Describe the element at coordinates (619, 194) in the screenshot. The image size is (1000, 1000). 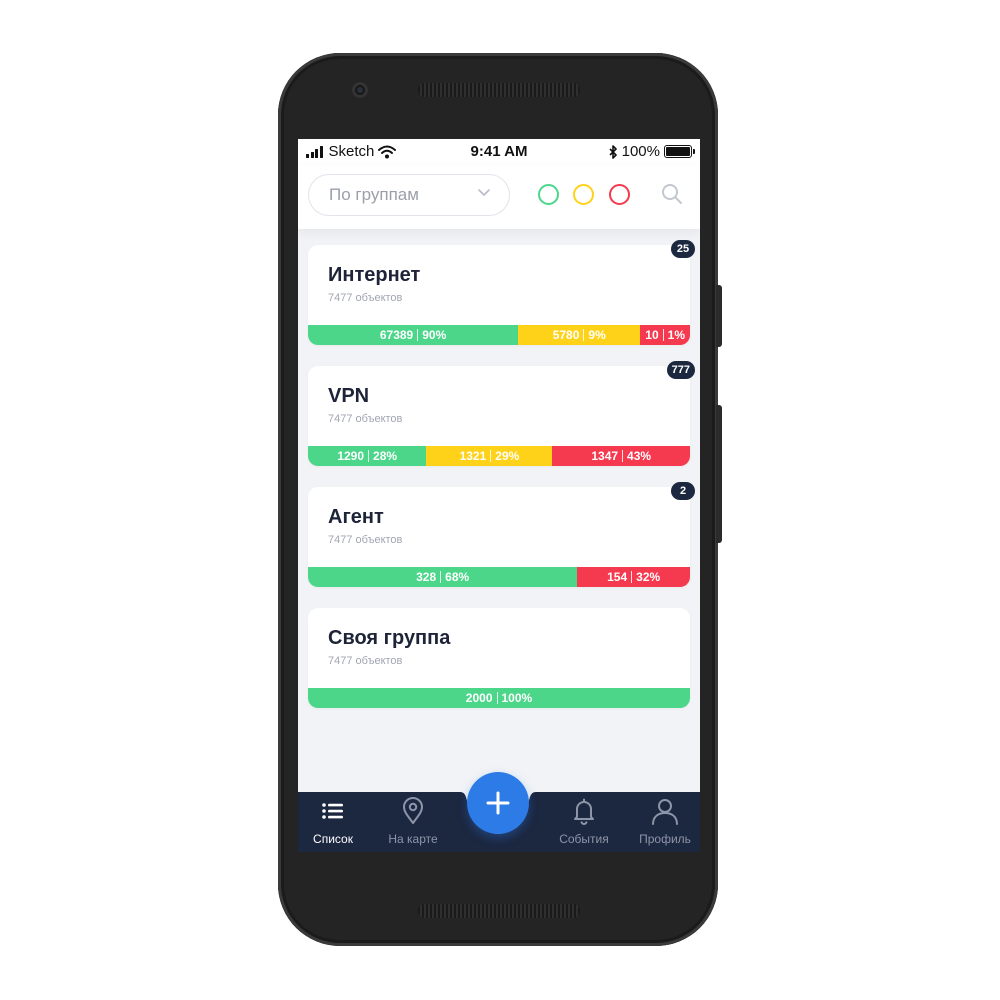
I see `filter-red-toggle` at that location.